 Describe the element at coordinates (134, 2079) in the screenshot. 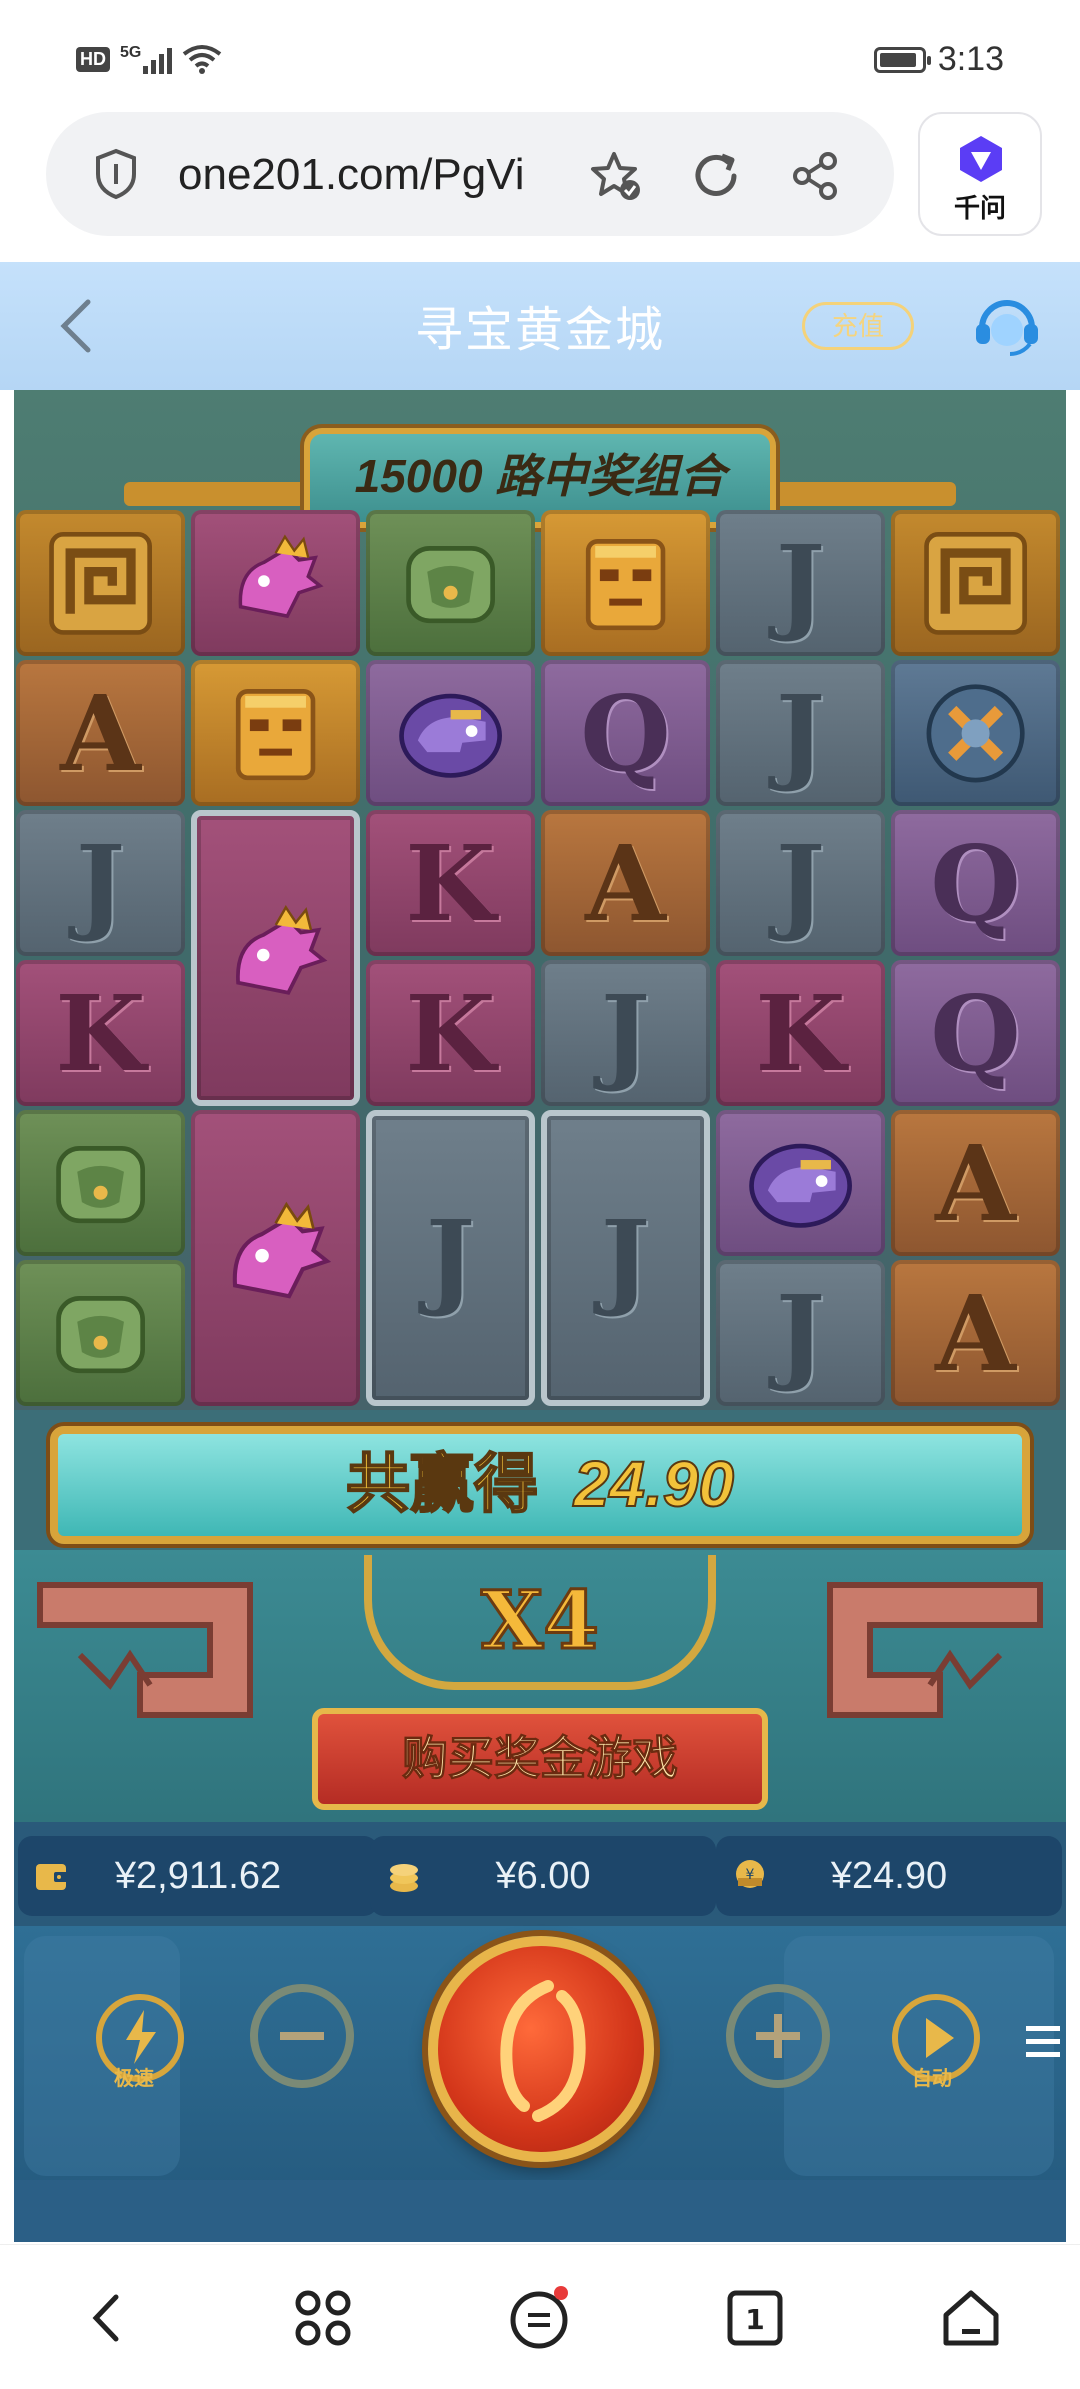

I see `turbo-label: 极速` at that location.